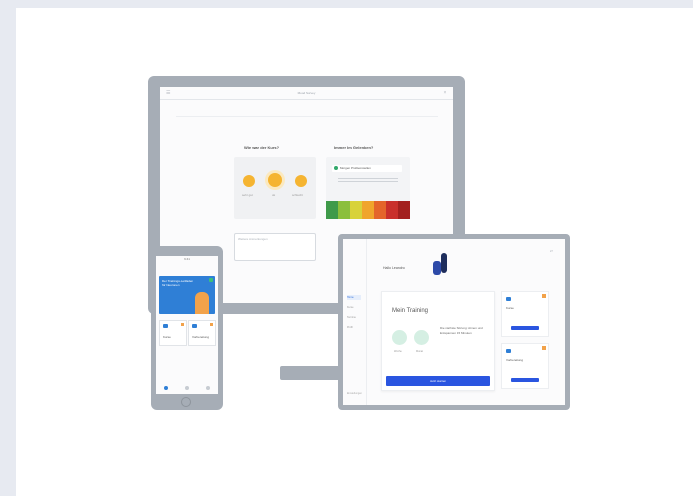  Describe the element at coordinates (441, 262) in the screenshot. I see `people-illustration` at that location.